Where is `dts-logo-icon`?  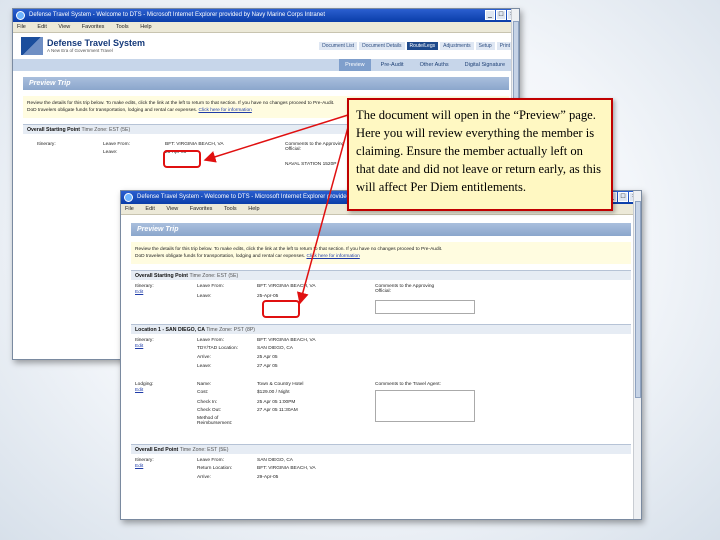 dts-logo-icon is located at coordinates (32, 46).